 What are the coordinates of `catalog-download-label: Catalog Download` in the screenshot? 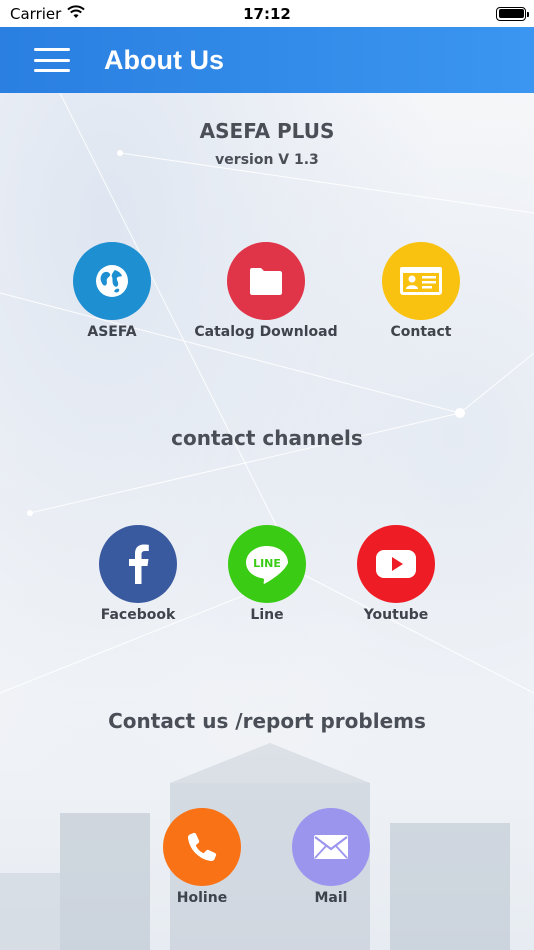 It's located at (266, 332).